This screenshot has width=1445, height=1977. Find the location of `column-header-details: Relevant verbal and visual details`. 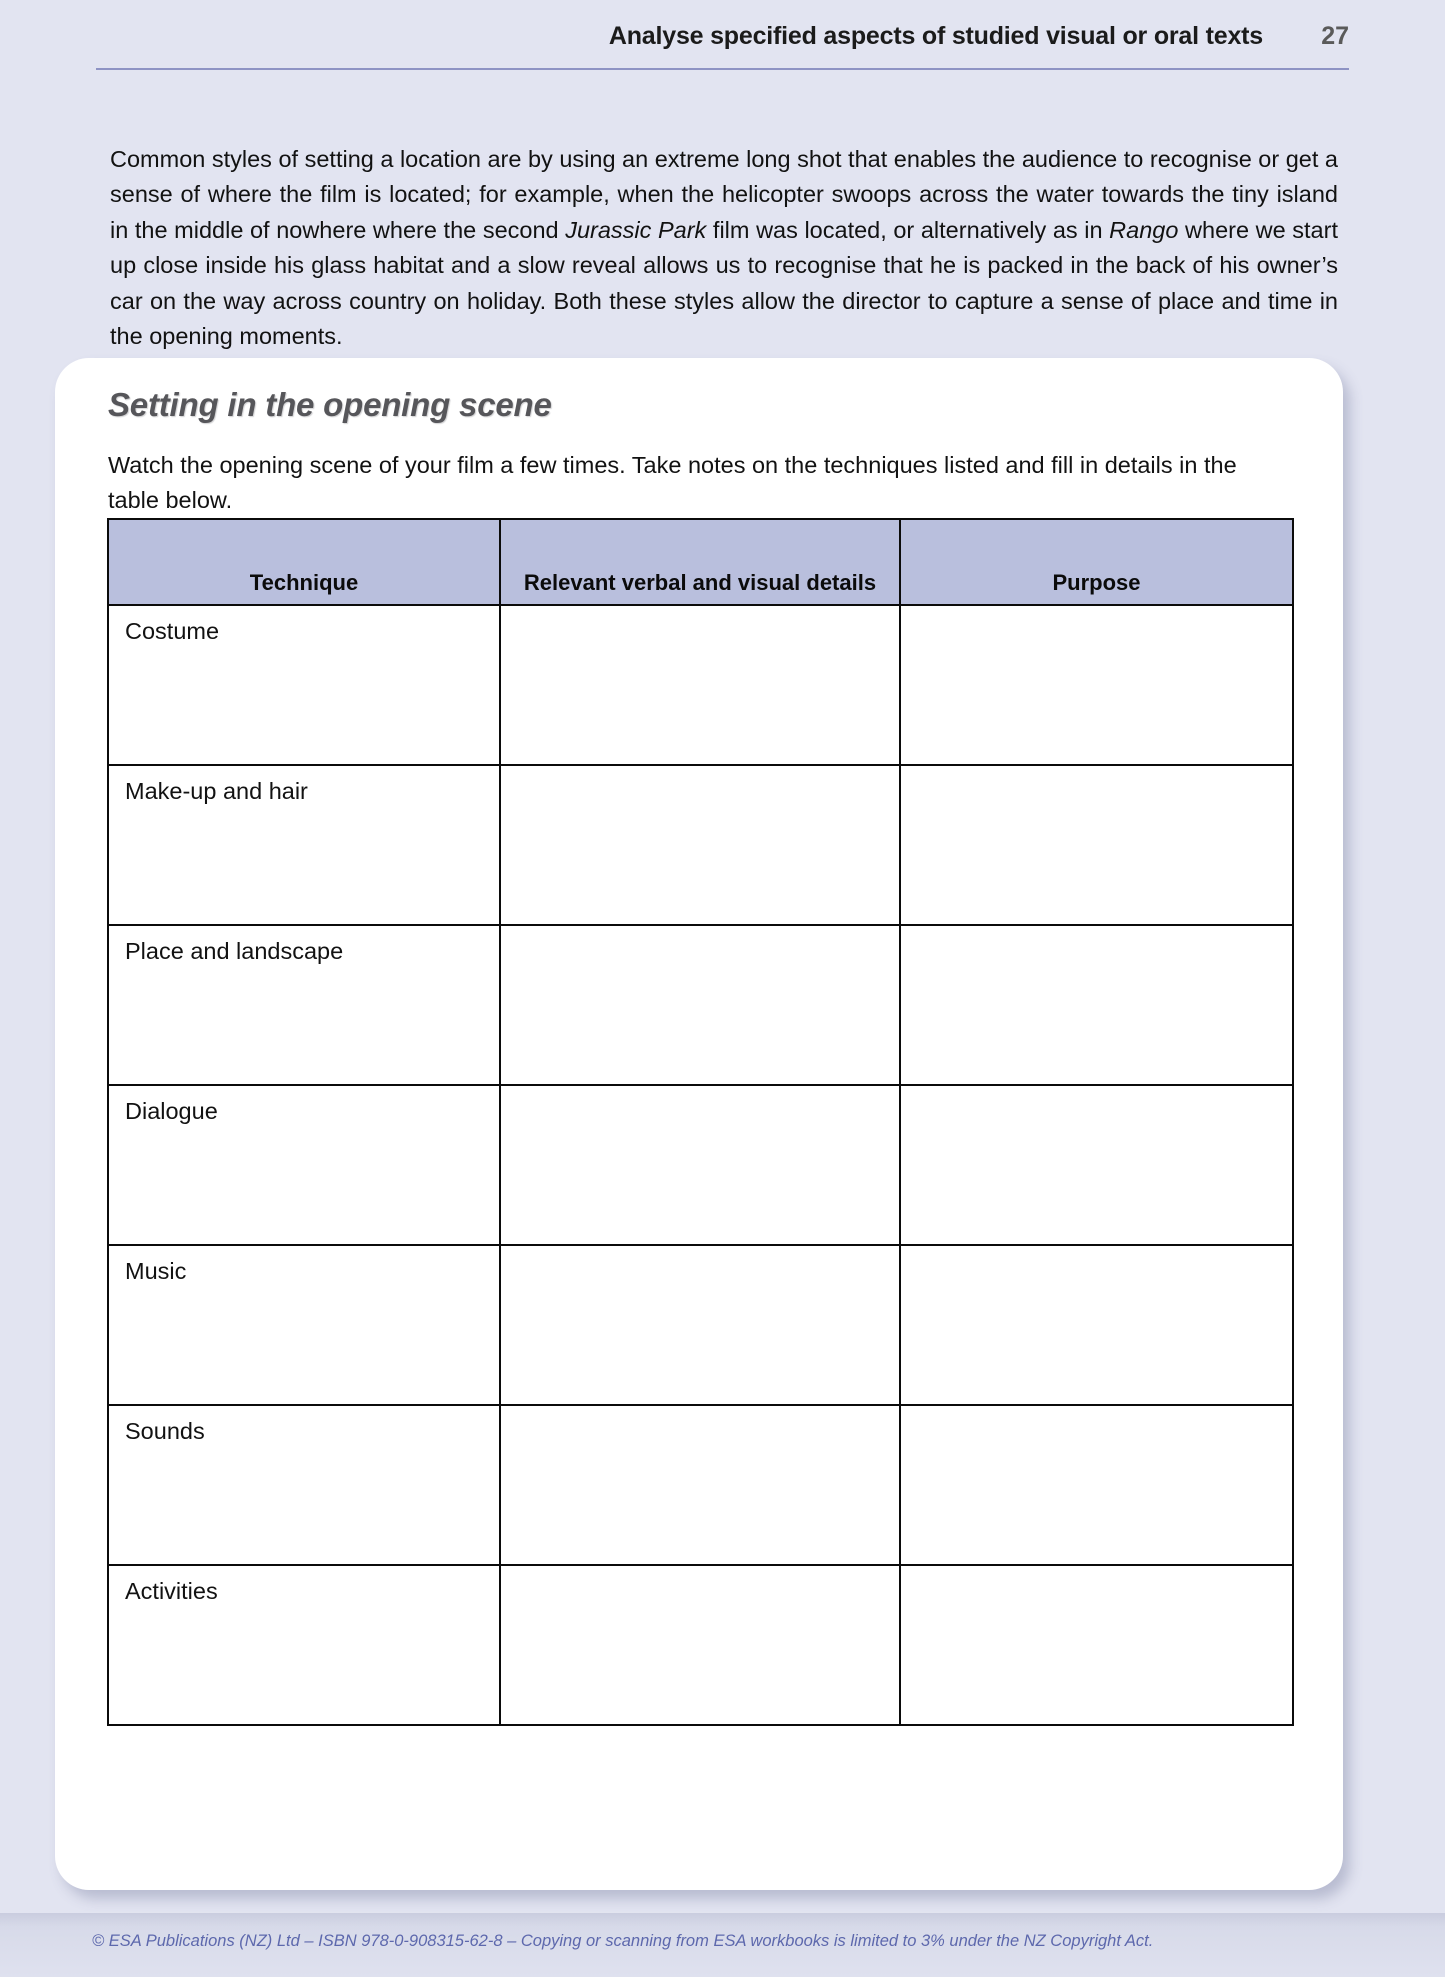

column-header-details: Relevant verbal and visual details is located at coordinates (700, 562).